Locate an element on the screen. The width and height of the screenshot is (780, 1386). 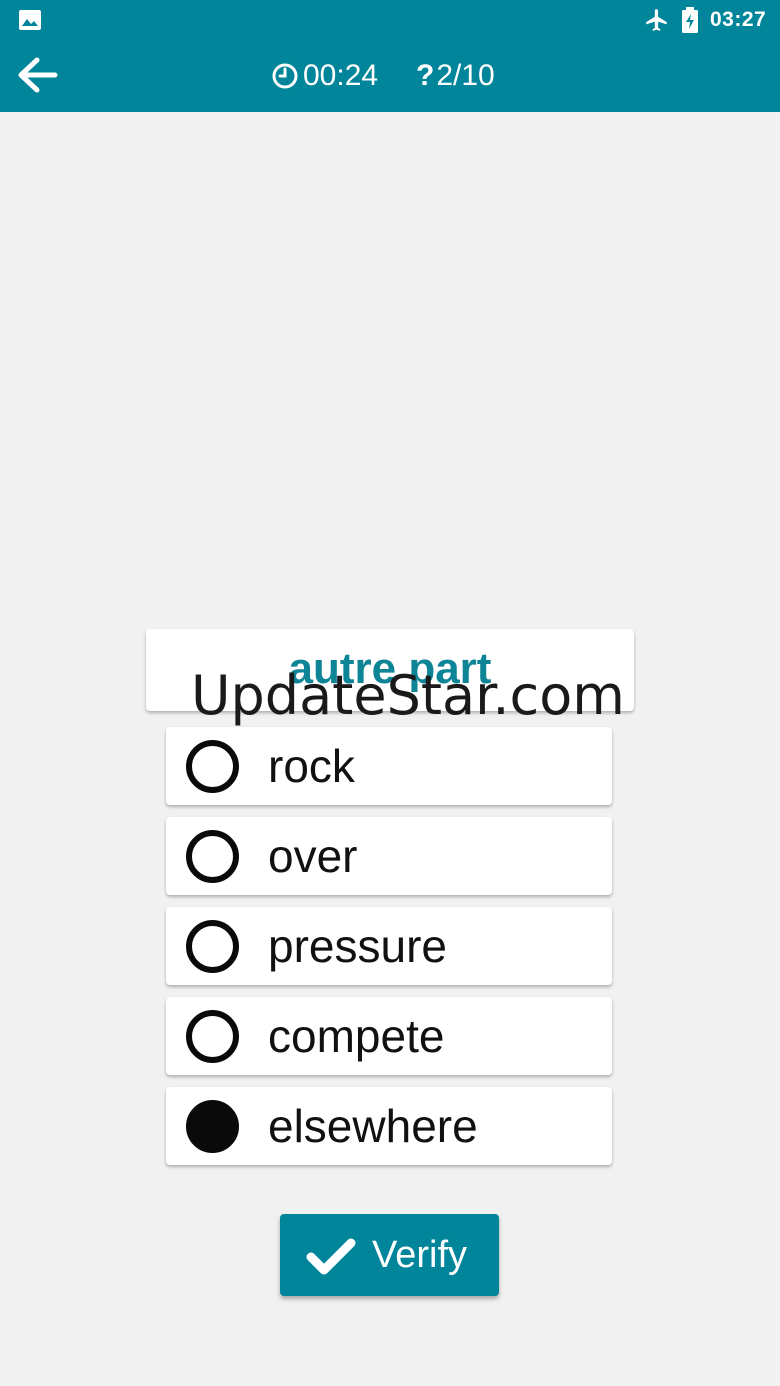
answer-option-elsewhere: elsewhere is located at coordinates (389, 1126).